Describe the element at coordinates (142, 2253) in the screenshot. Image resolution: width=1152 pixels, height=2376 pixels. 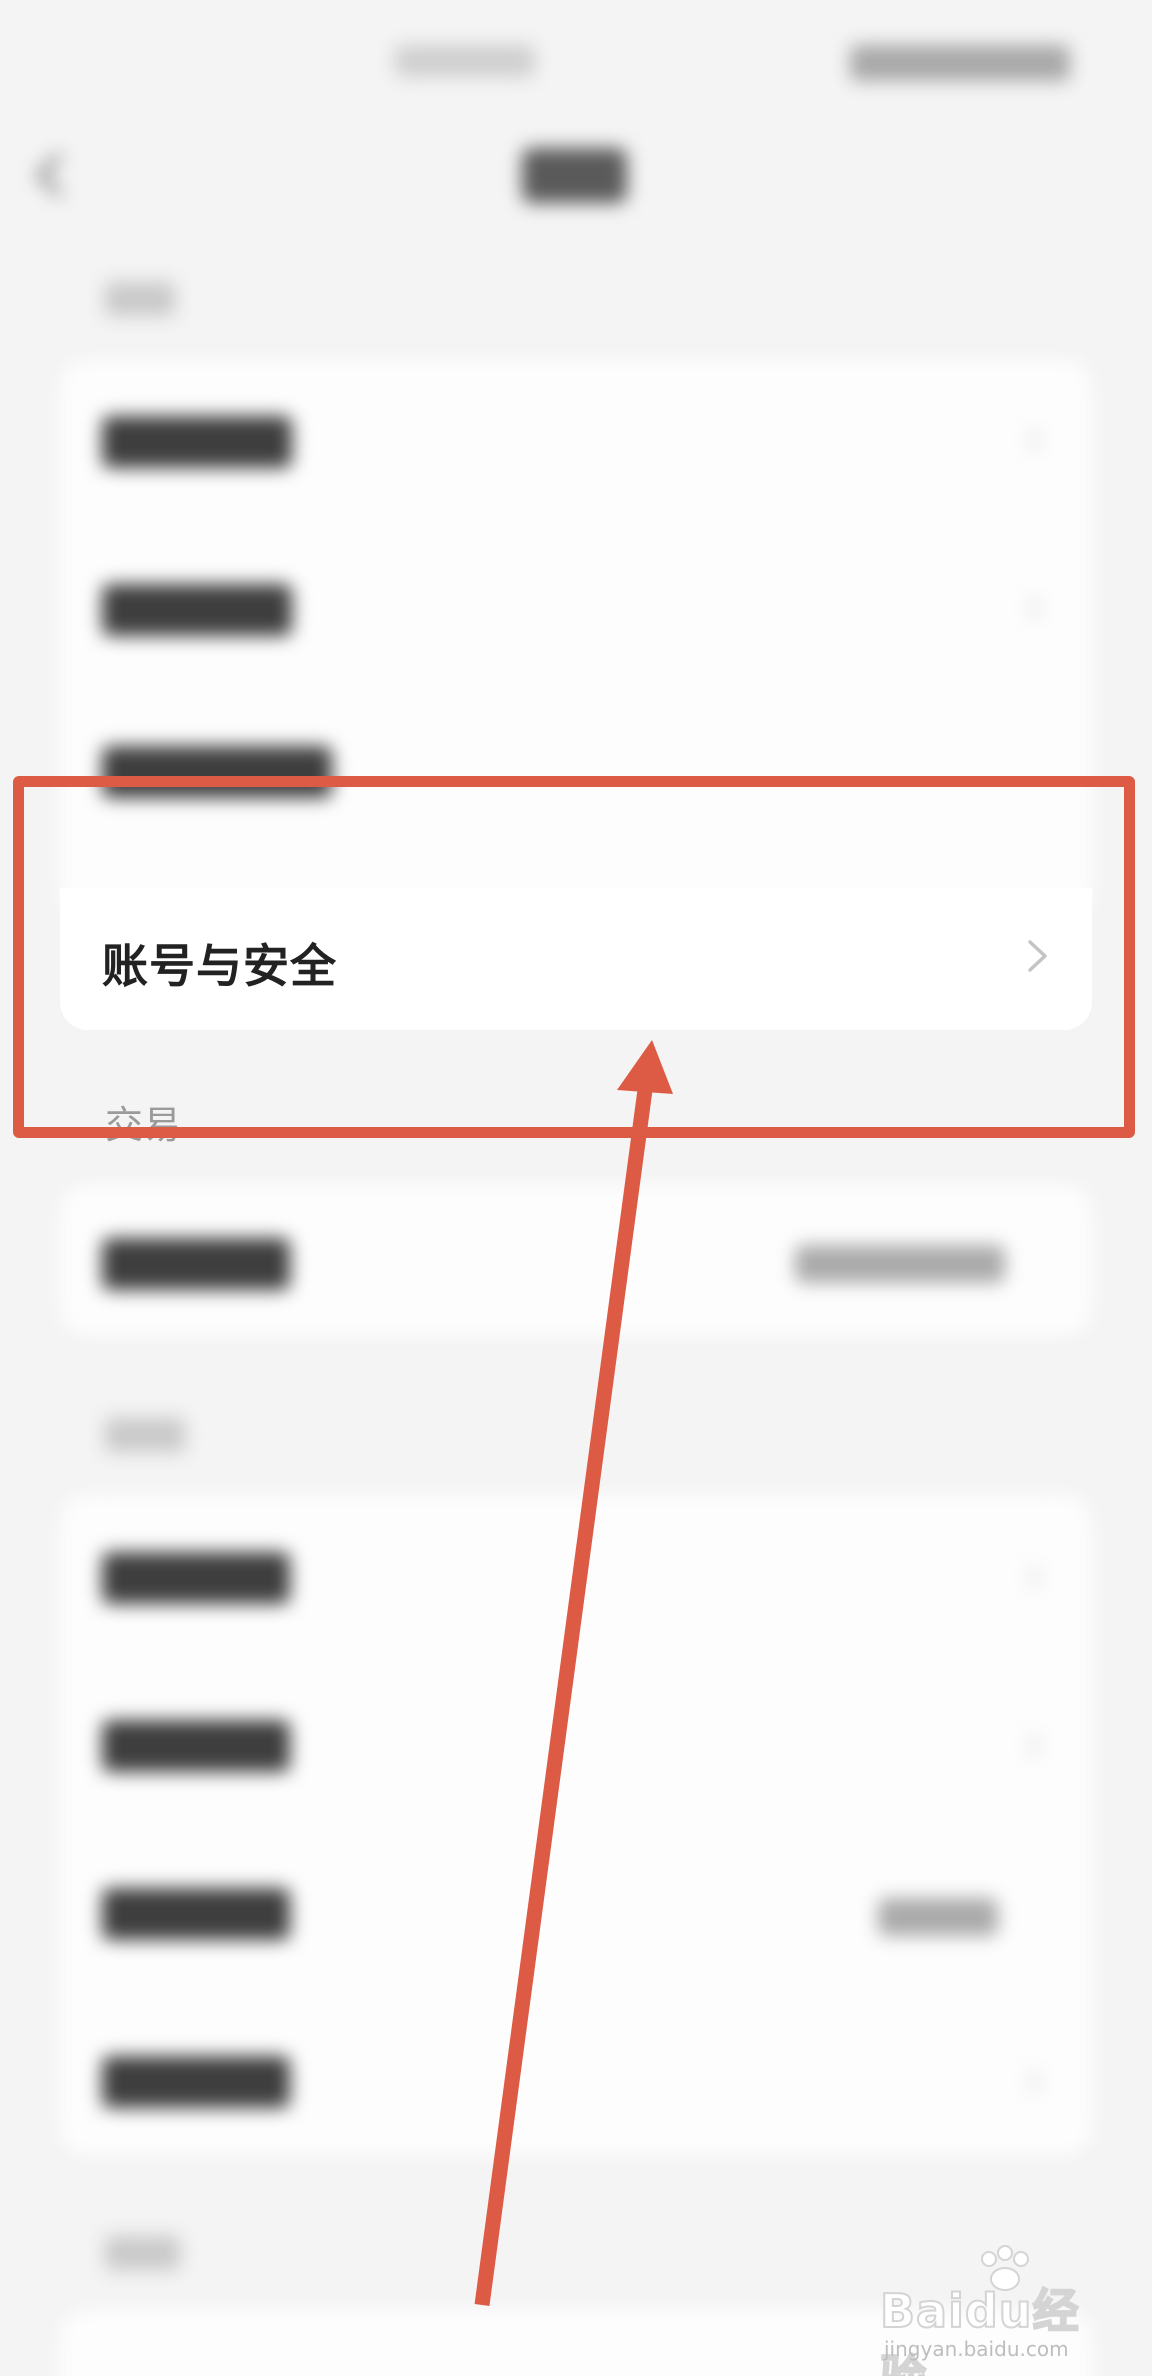
I see `section-label-bottom` at that location.